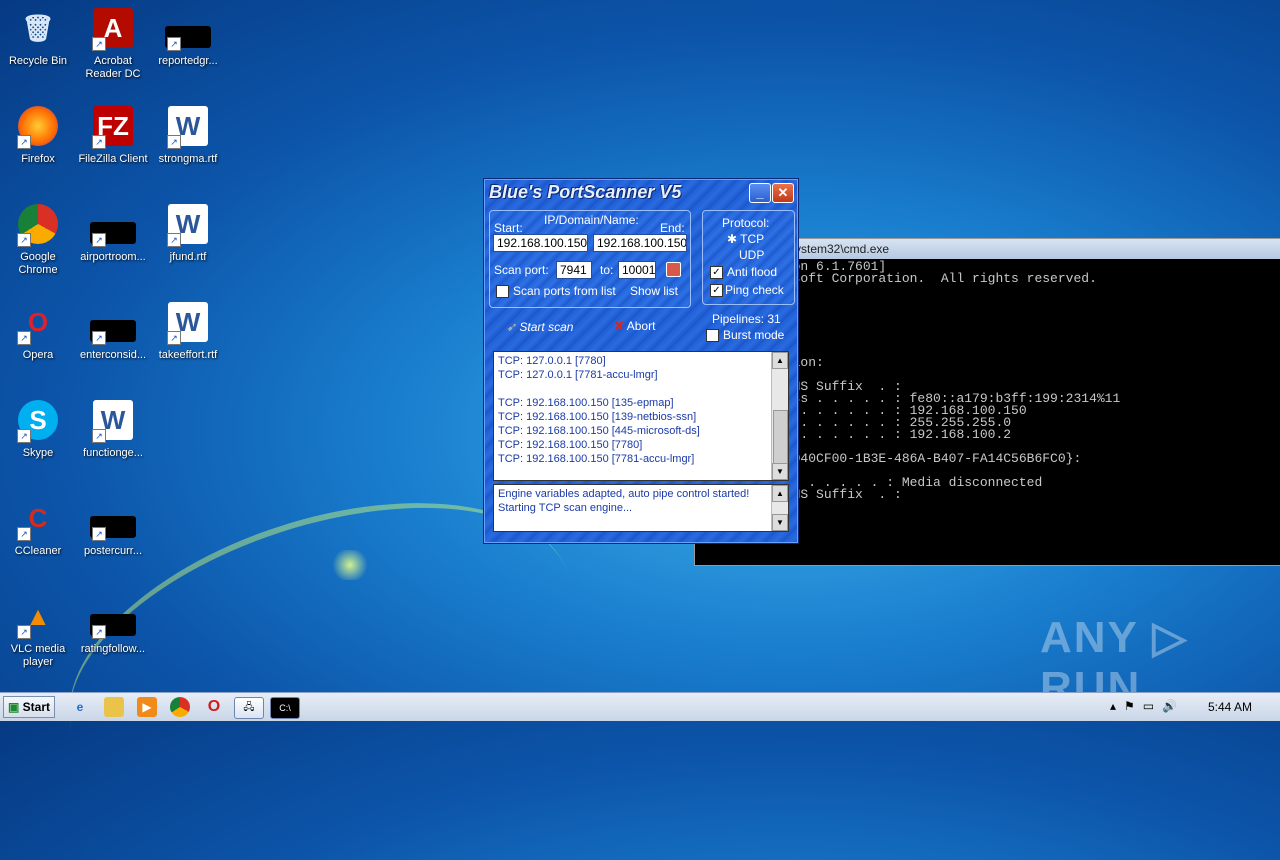  I want to click on desktop-icon: S ↗ Skype, so click(38, 428).